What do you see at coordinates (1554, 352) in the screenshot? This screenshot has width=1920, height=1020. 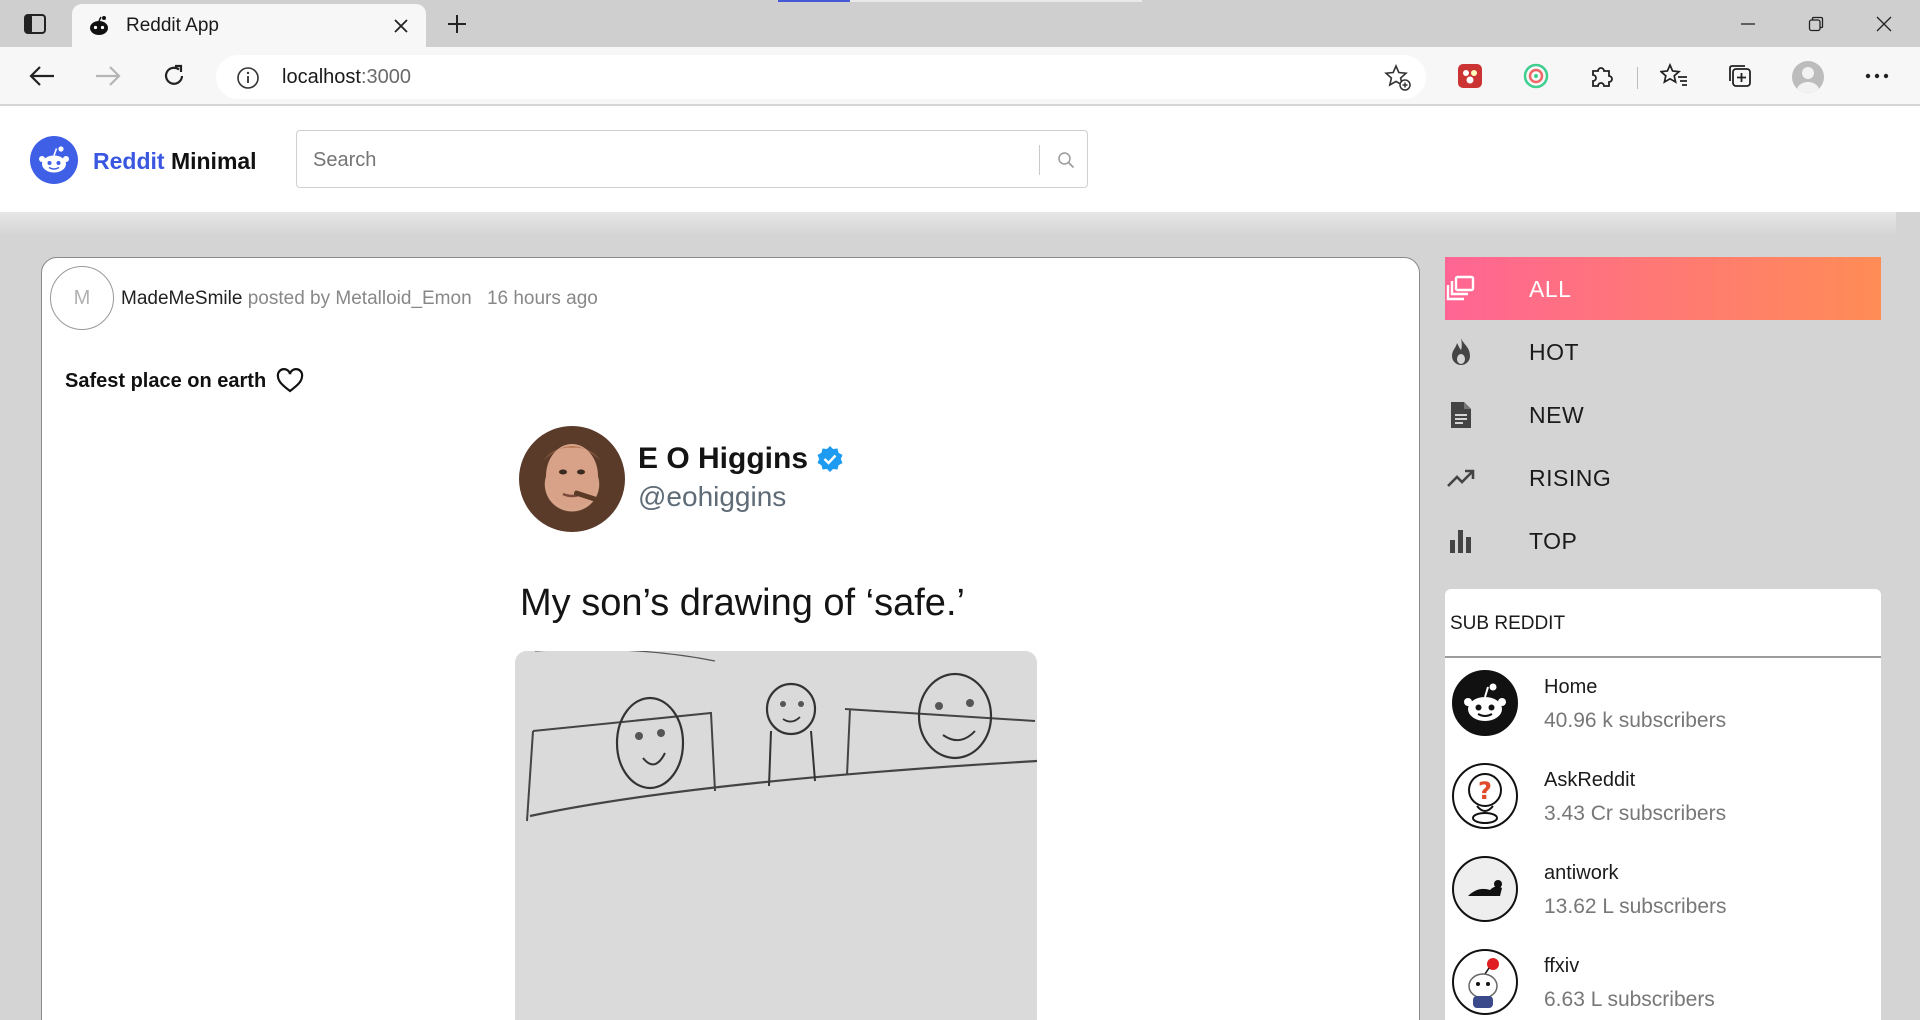 I see `category-label: HOT` at bounding box center [1554, 352].